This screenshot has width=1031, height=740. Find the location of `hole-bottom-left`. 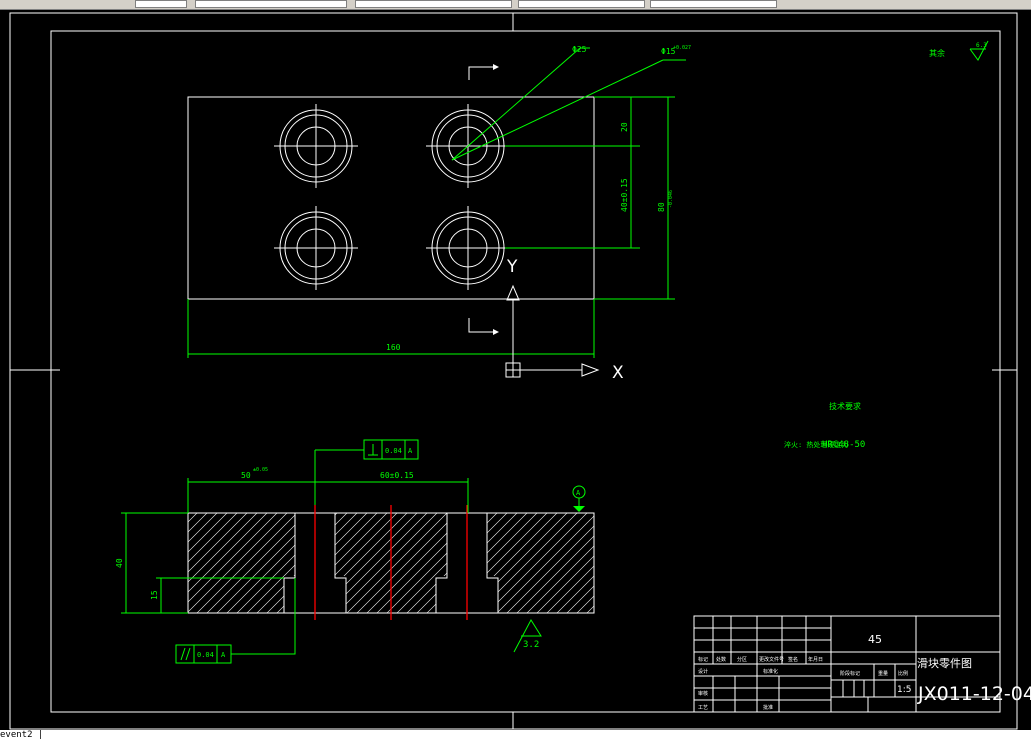

hole-bottom-left is located at coordinates (316, 248).